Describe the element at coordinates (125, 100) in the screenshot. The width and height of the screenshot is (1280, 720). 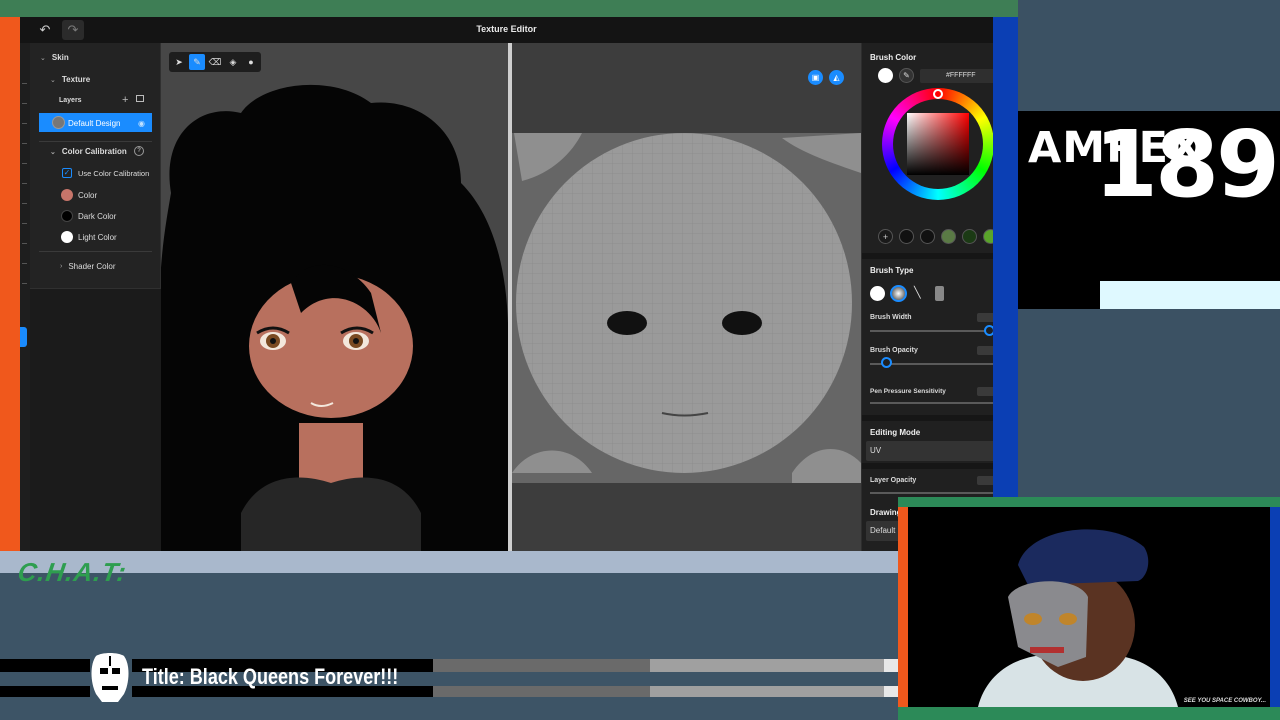
I see `add-layer-icon: +` at that location.